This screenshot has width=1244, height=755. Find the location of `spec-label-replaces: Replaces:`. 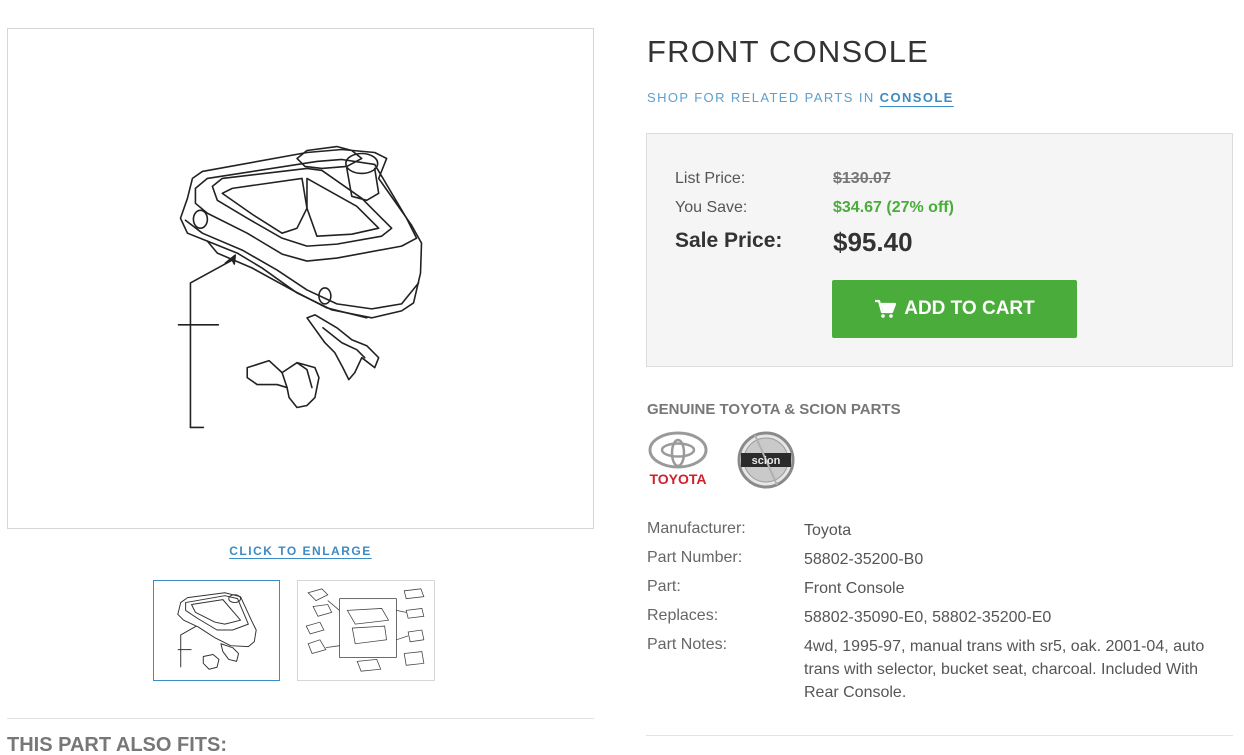

spec-label-replaces: Replaces: is located at coordinates (683, 615).